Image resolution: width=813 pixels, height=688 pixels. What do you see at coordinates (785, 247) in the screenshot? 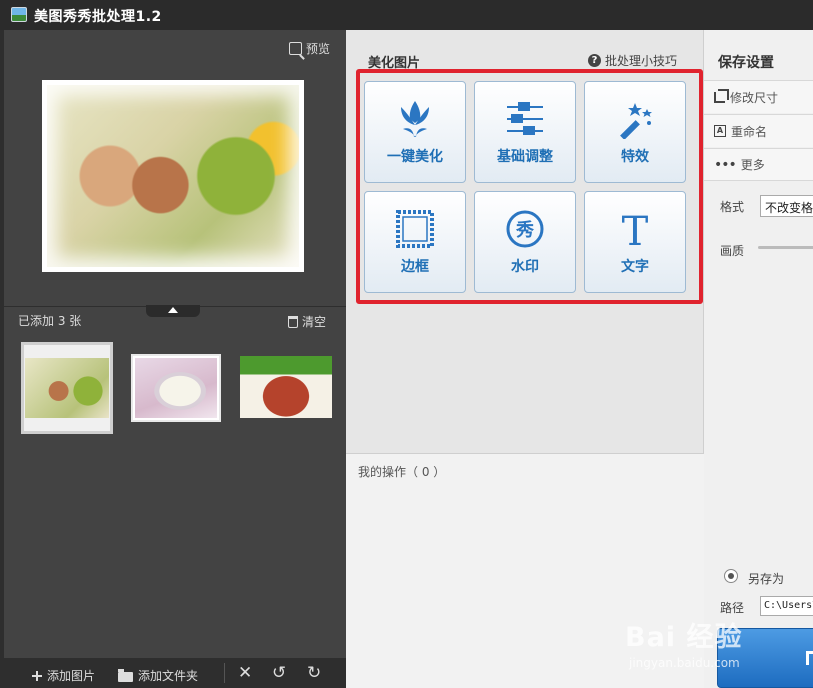
I see `quality-slider` at bounding box center [785, 247].